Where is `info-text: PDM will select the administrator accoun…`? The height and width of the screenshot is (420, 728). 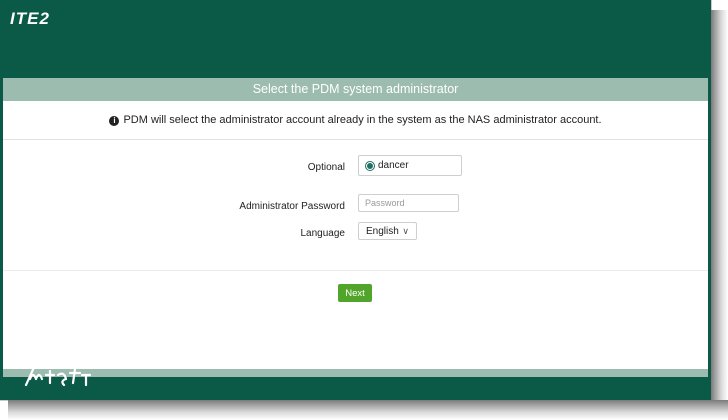 info-text: PDM will select the administrator accoun… is located at coordinates (362, 120).